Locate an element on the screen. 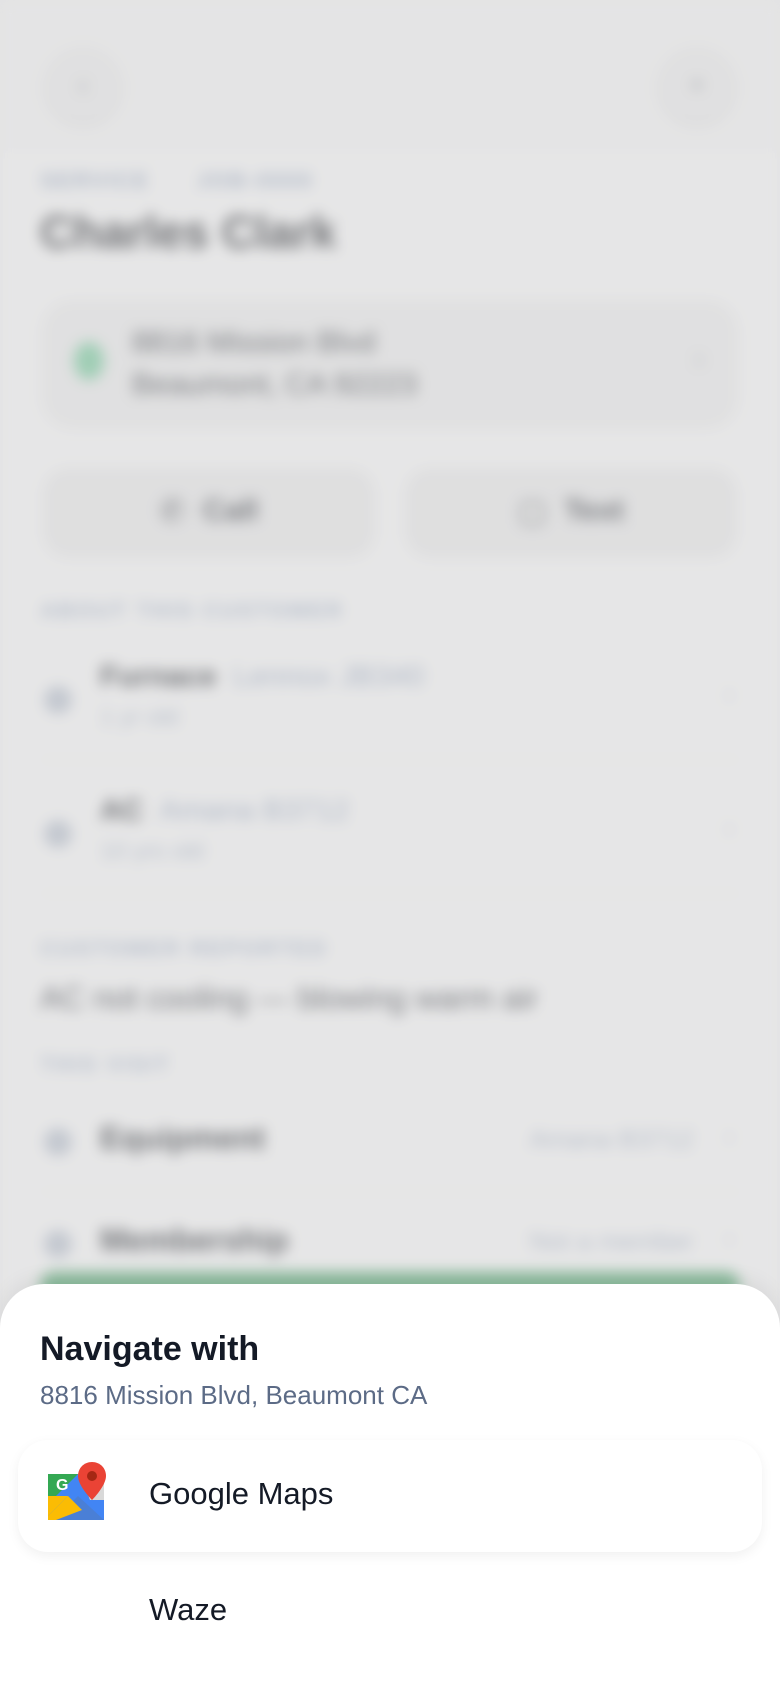 This screenshot has height=1688, width=780. google-maps-icon: G is located at coordinates (77, 1491).